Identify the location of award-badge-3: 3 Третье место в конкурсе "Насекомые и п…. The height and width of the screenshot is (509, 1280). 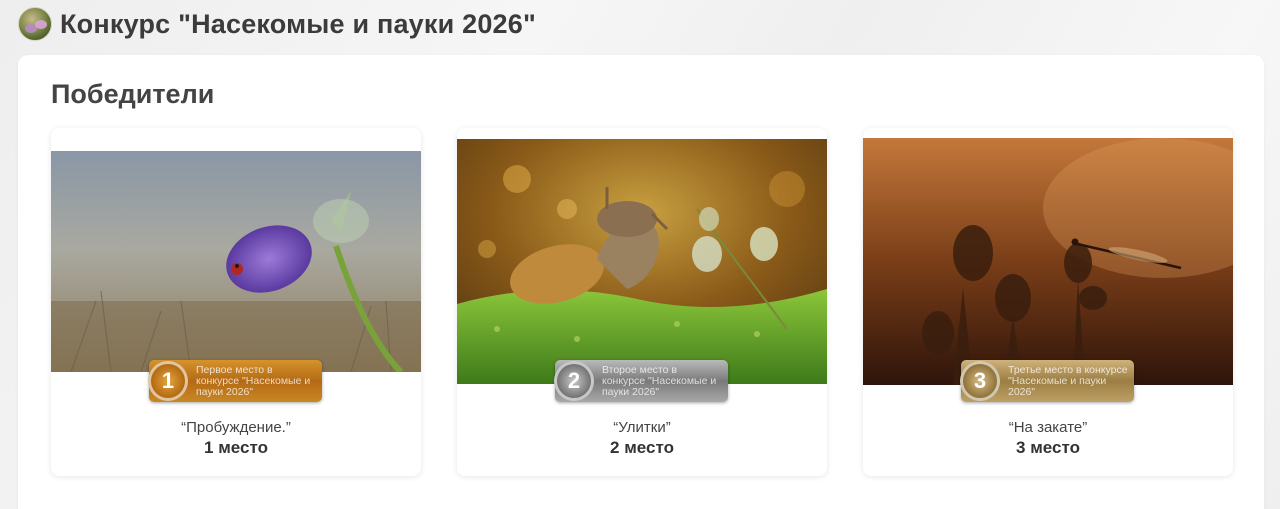
(1047, 381).